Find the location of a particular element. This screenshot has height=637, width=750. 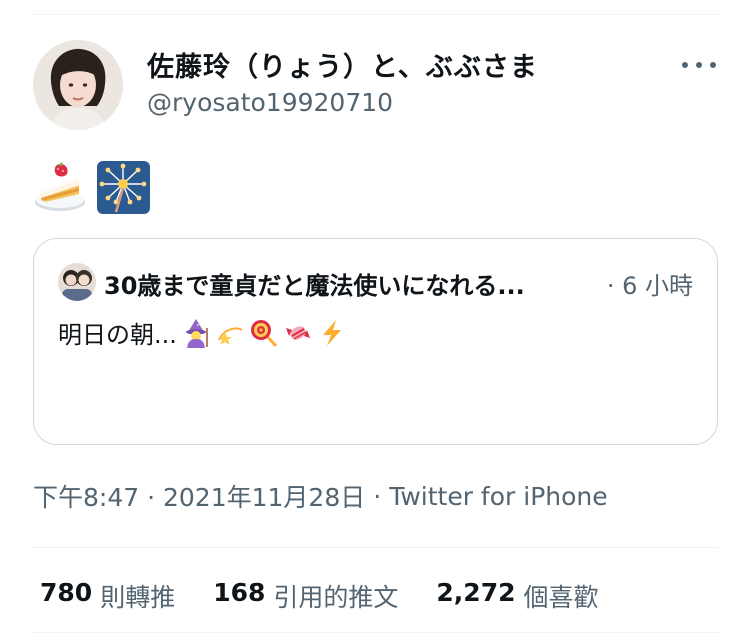

quoted-timestamp: · 6 小時 is located at coordinates (650, 283).